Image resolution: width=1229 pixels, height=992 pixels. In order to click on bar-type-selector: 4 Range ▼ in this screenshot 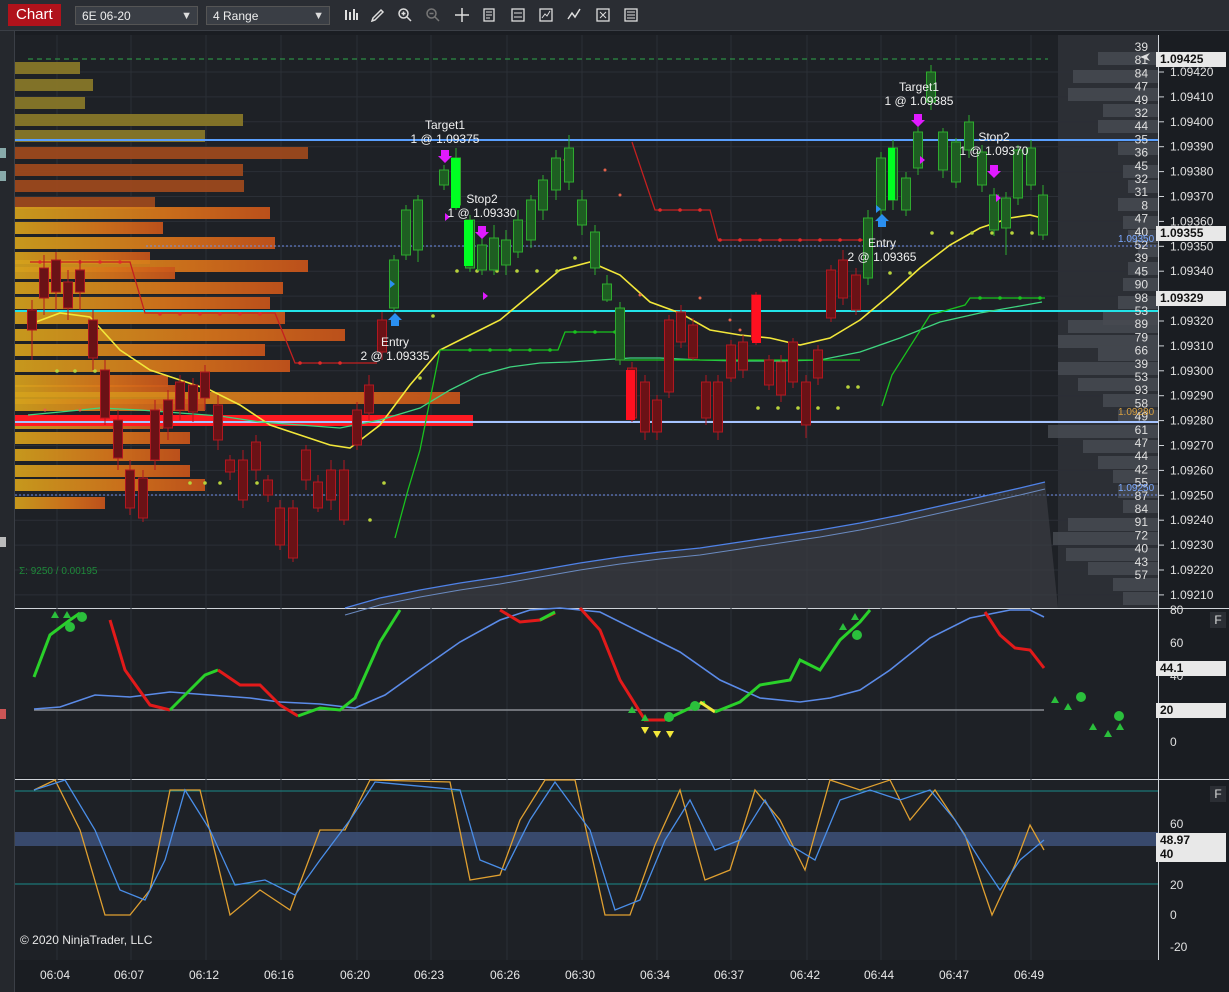, I will do `click(268, 15)`.